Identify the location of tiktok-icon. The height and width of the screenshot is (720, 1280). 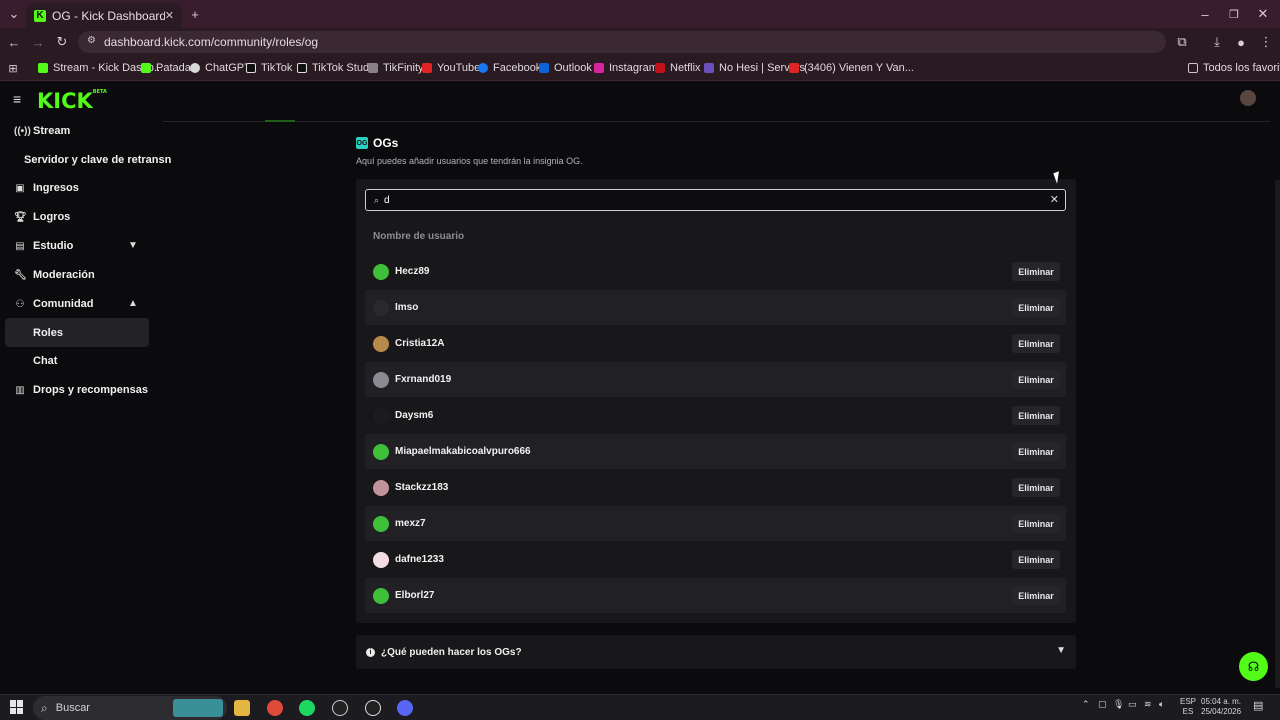
(251, 68).